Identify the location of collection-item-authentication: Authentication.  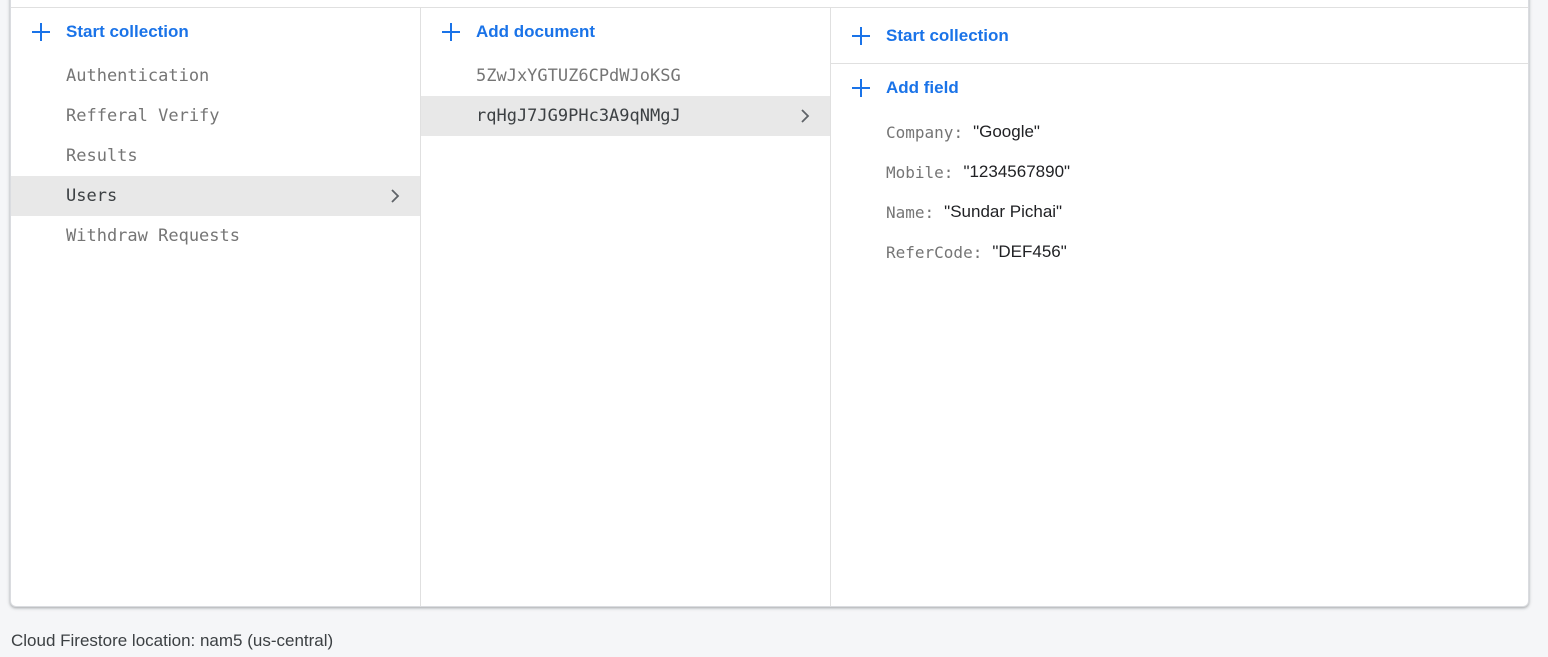
(215, 76).